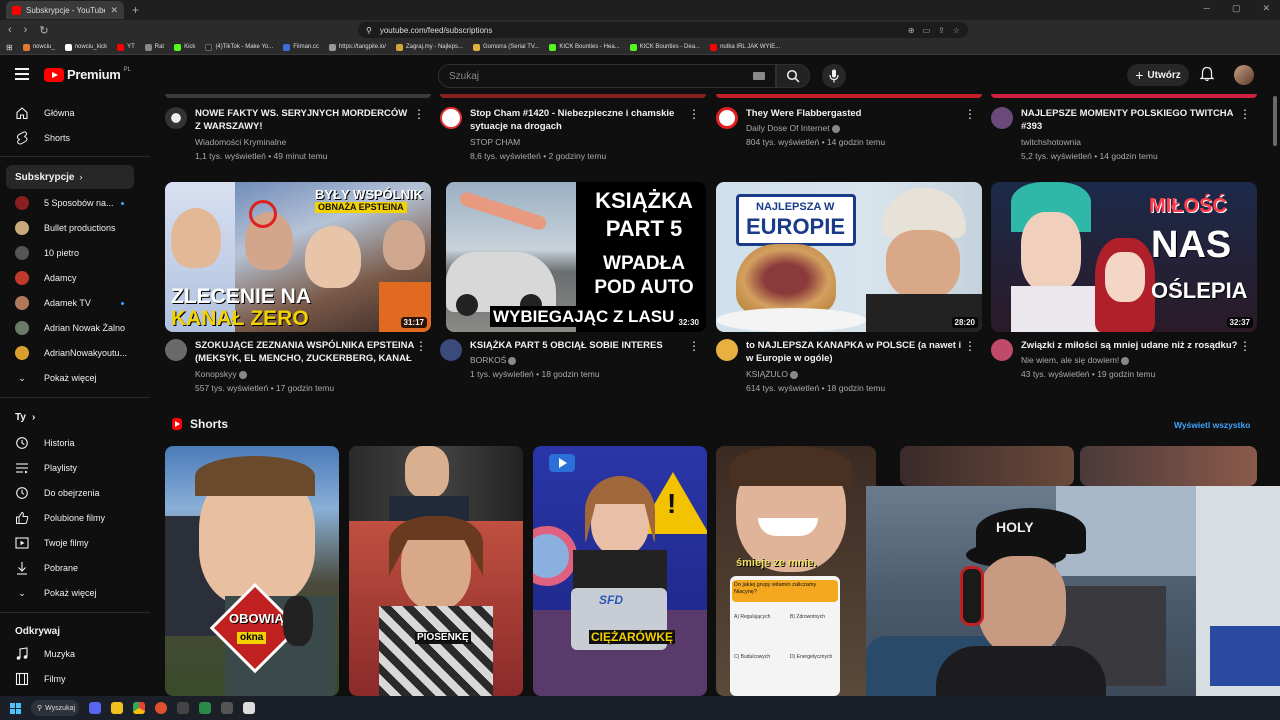  Describe the element at coordinates (849, 257) in the screenshot. I see `video-thumbnail: NAJLEPSZA W EUROPIE 28:20` at that location.